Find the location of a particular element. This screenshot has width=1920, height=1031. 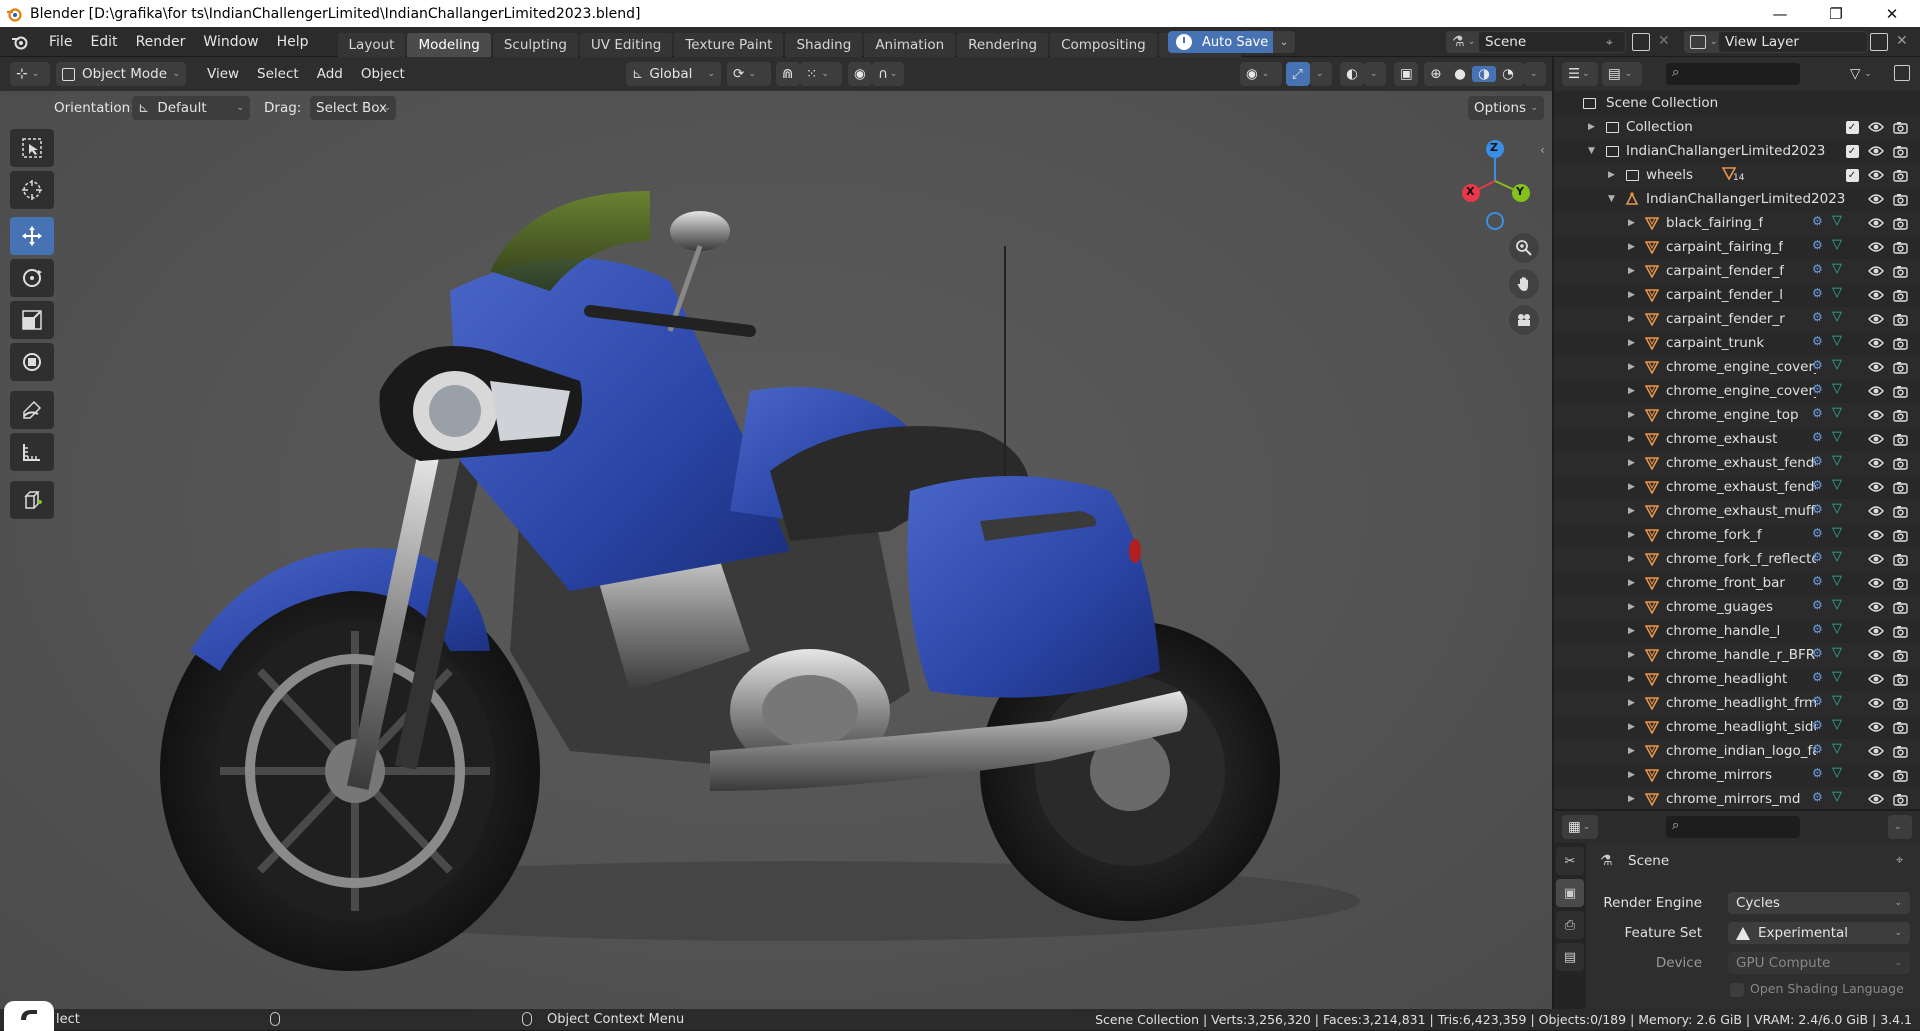

close-icon: ✕ is located at coordinates (1892, 13).